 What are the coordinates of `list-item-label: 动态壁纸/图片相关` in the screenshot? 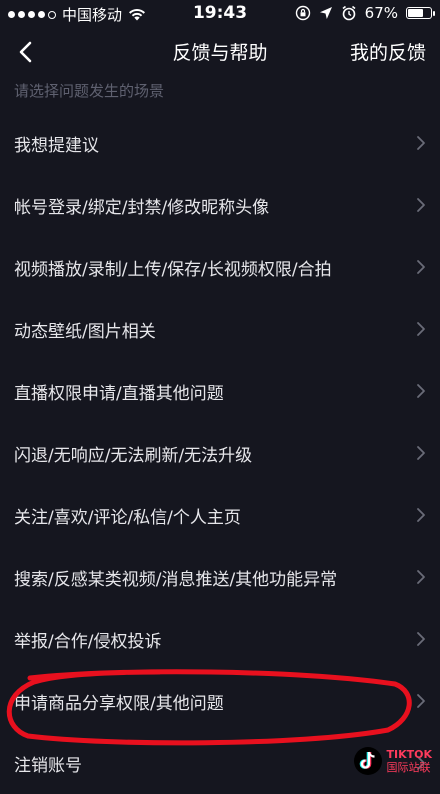 It's located at (85, 331).